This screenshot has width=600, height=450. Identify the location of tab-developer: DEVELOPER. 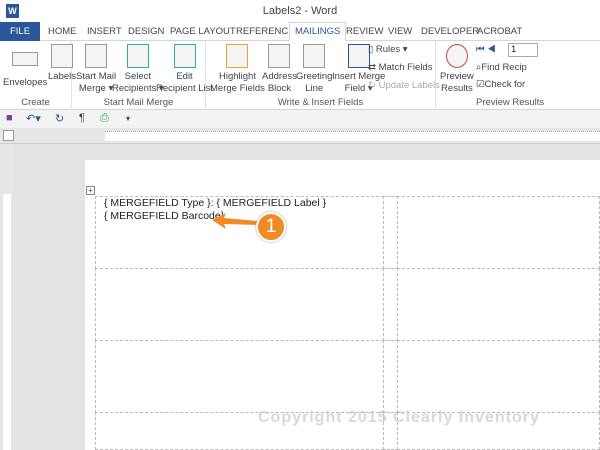
(450, 31).